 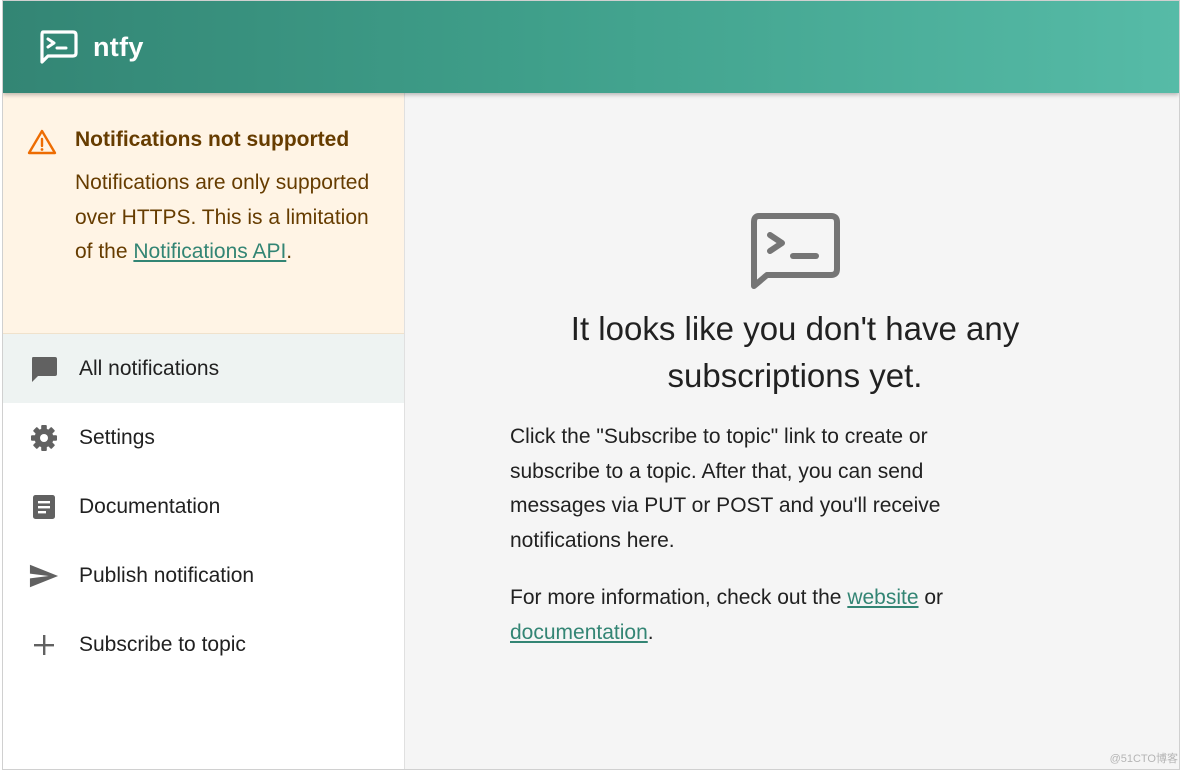 What do you see at coordinates (44, 438) in the screenshot?
I see `gear-icon` at bounding box center [44, 438].